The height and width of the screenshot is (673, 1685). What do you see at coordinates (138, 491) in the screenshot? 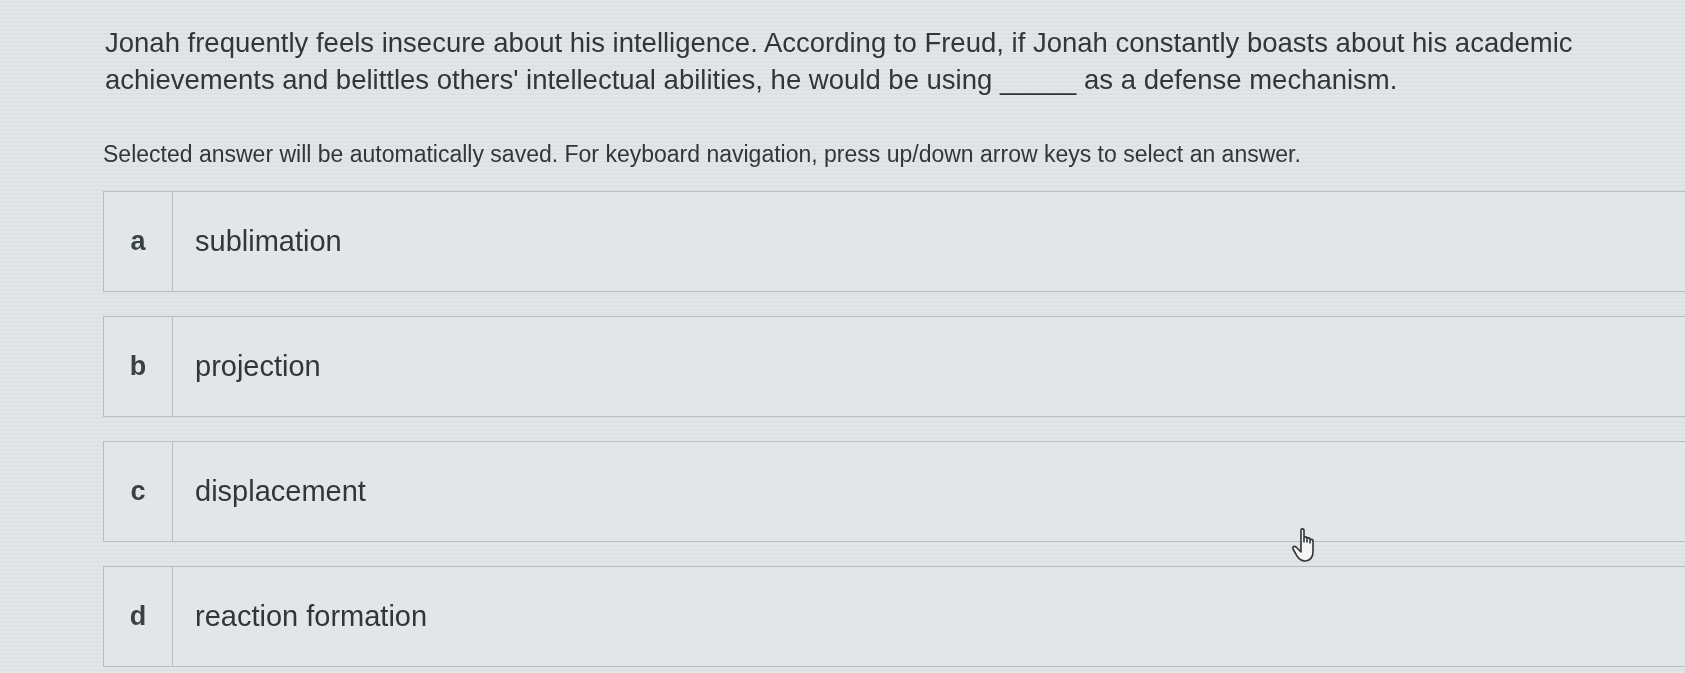
I see `option-letter: c` at bounding box center [138, 491].